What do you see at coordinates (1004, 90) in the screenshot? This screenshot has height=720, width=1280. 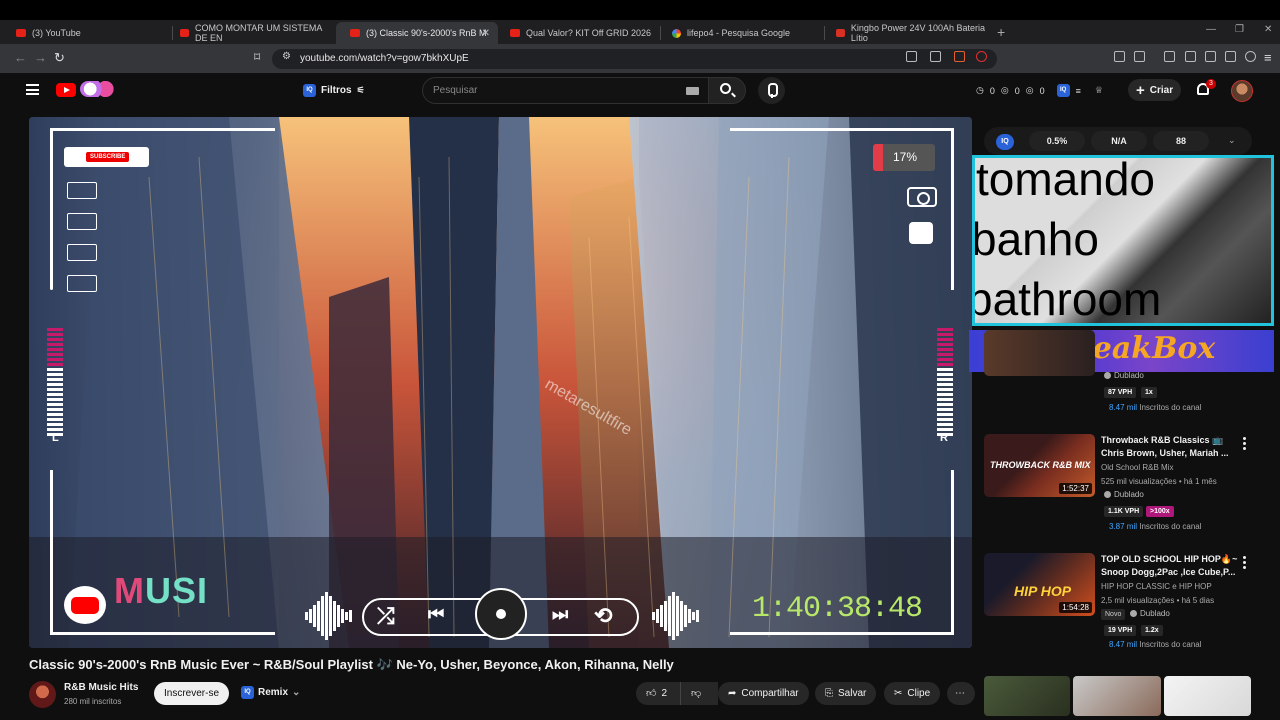 I see `eye-icon: ◎` at bounding box center [1004, 90].